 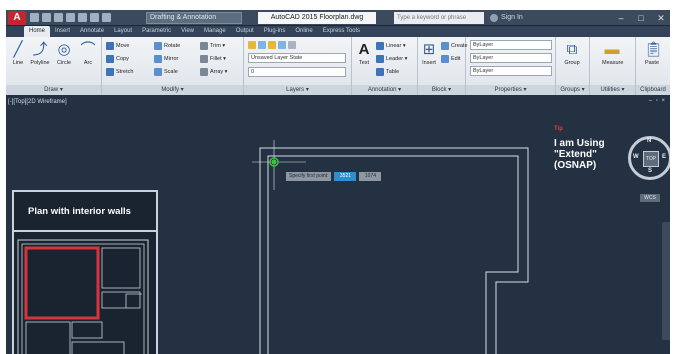 I want to click on dynamic-input-x-field: 3521, so click(x=345, y=176).